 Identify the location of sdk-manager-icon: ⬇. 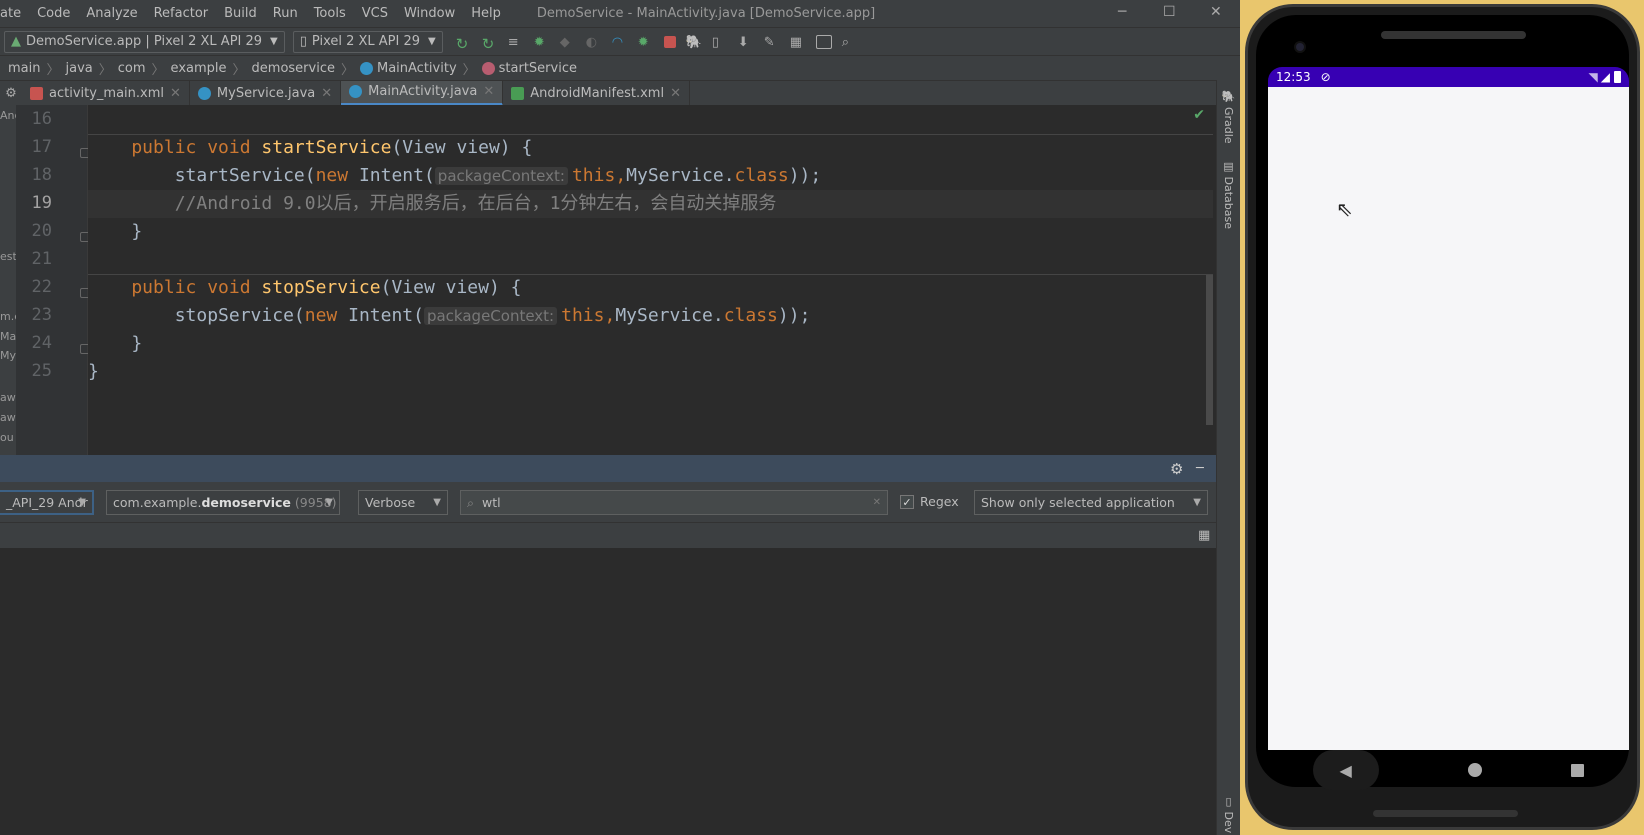
(746, 42).